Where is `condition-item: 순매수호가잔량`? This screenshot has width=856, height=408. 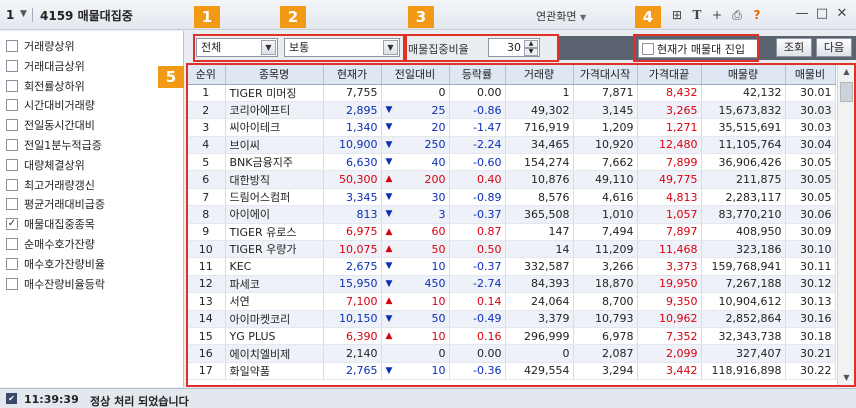 condition-item: 순매수호가잔량 is located at coordinates (50, 244).